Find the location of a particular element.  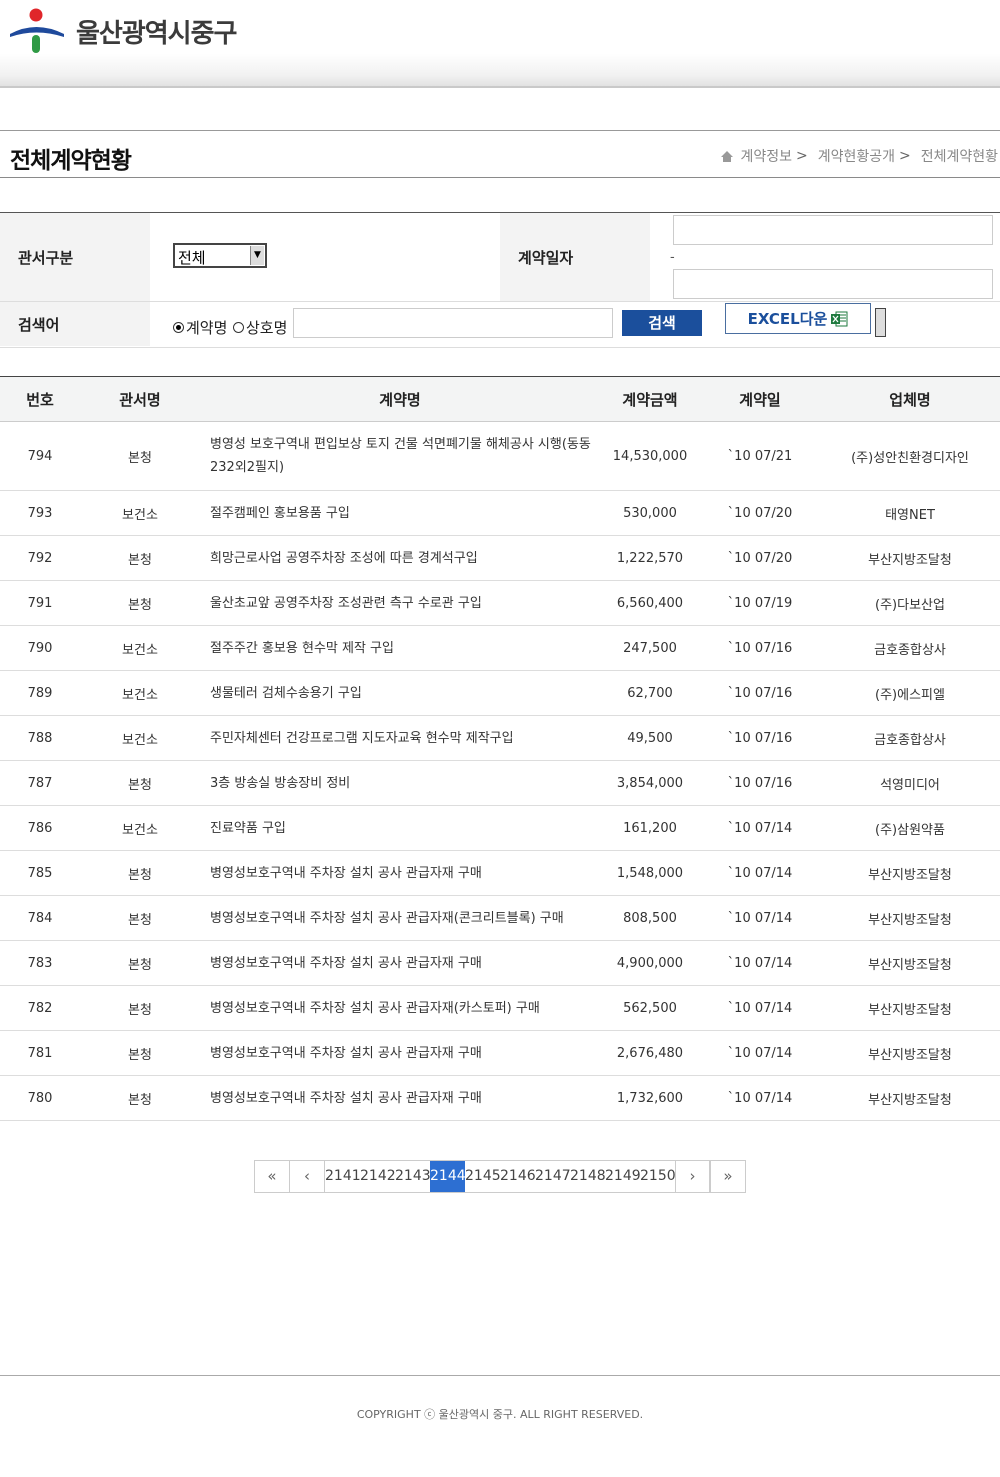

cell-contract-name: 3층 방송실 방송장비 정비 is located at coordinates (400, 783).